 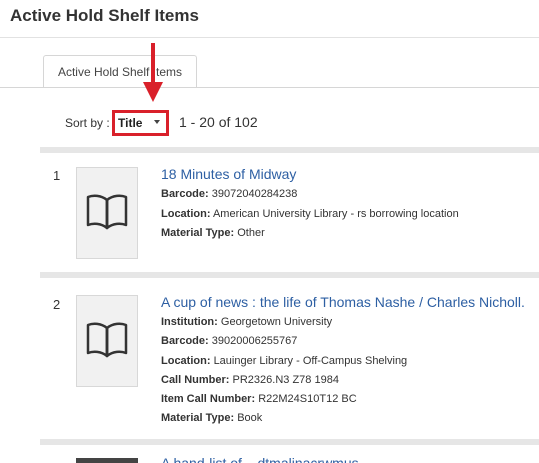 I want to click on title-divider, so click(x=269, y=37).